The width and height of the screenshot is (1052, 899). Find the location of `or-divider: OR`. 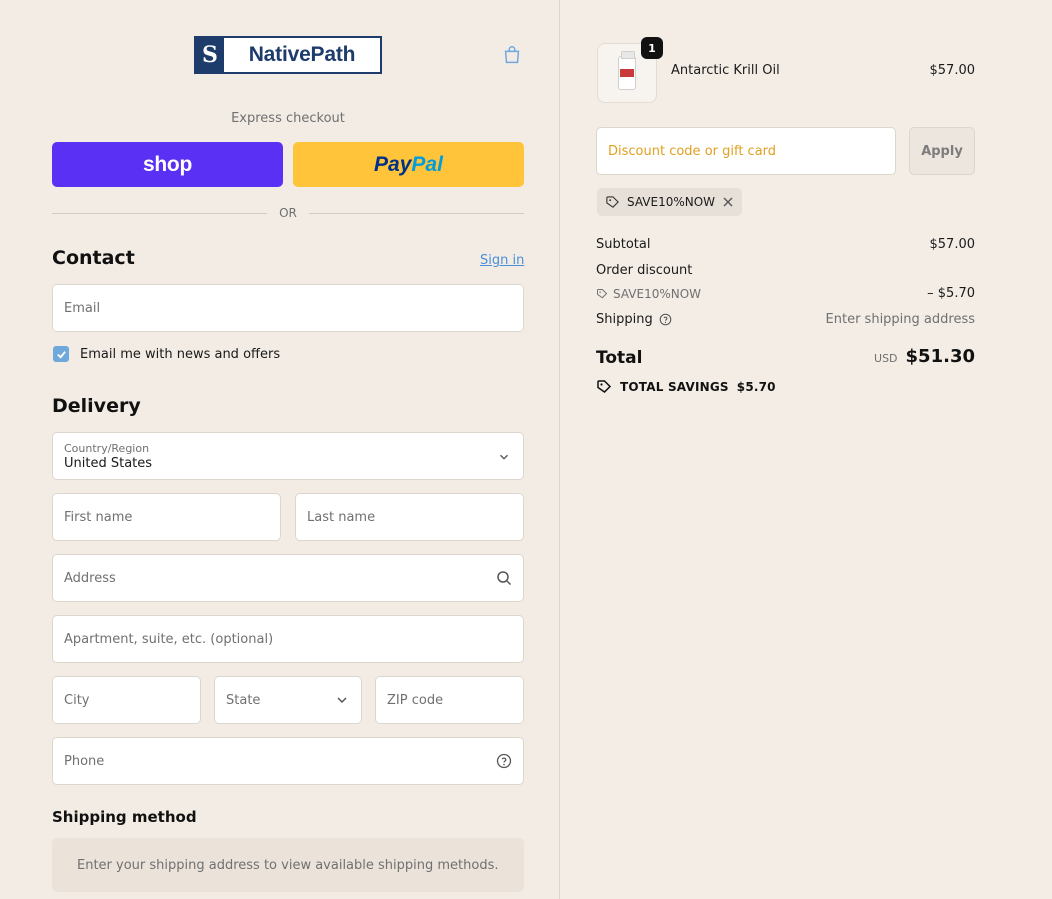

or-divider: OR is located at coordinates (288, 213).